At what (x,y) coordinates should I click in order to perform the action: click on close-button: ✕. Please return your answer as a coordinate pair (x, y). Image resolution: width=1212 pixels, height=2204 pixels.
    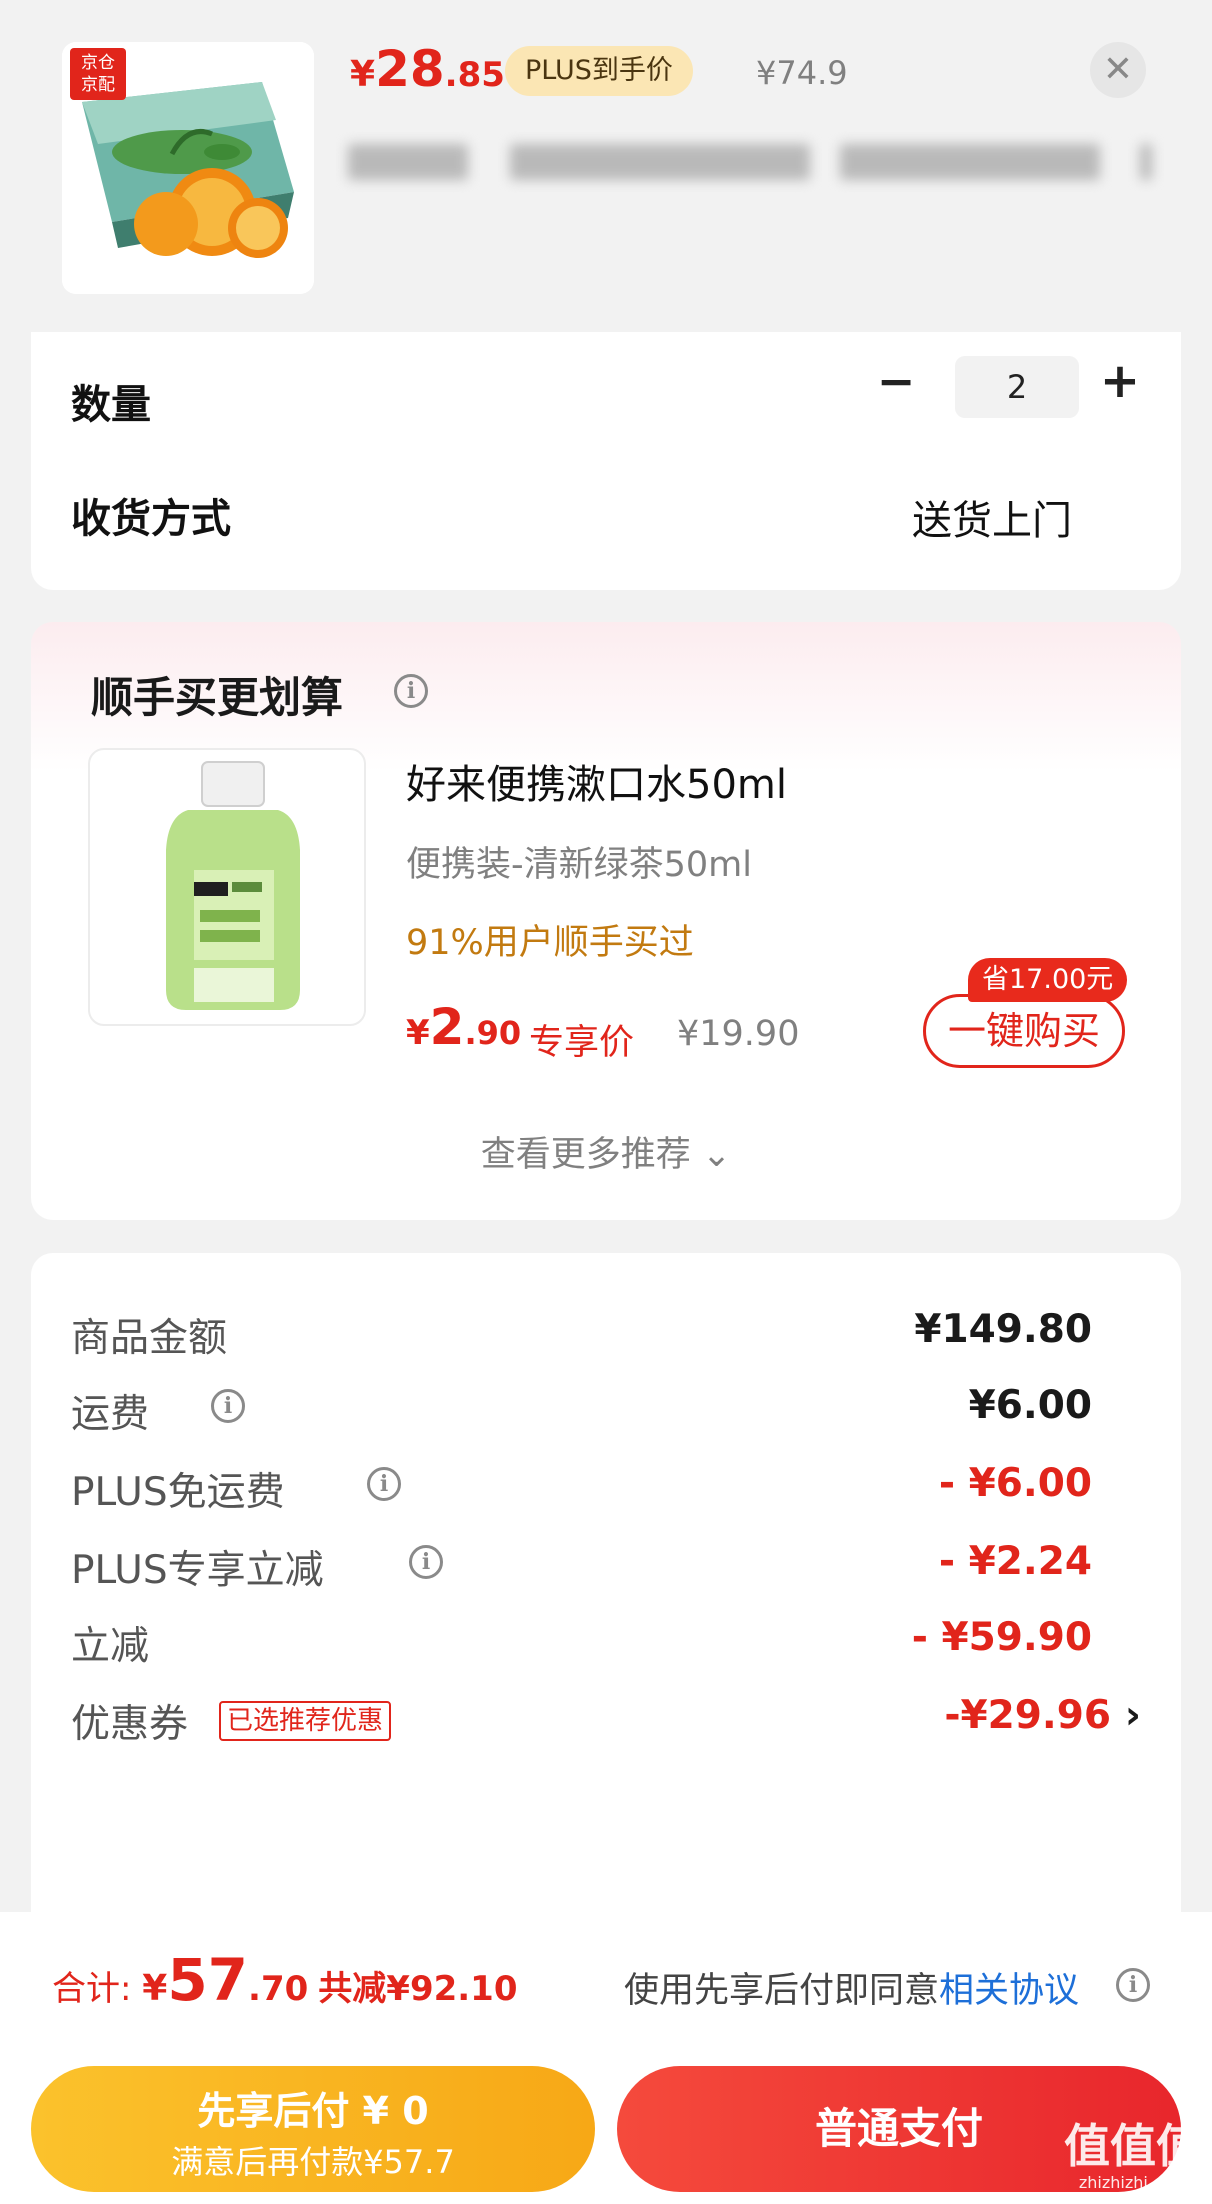
    Looking at the image, I should click on (1118, 70).